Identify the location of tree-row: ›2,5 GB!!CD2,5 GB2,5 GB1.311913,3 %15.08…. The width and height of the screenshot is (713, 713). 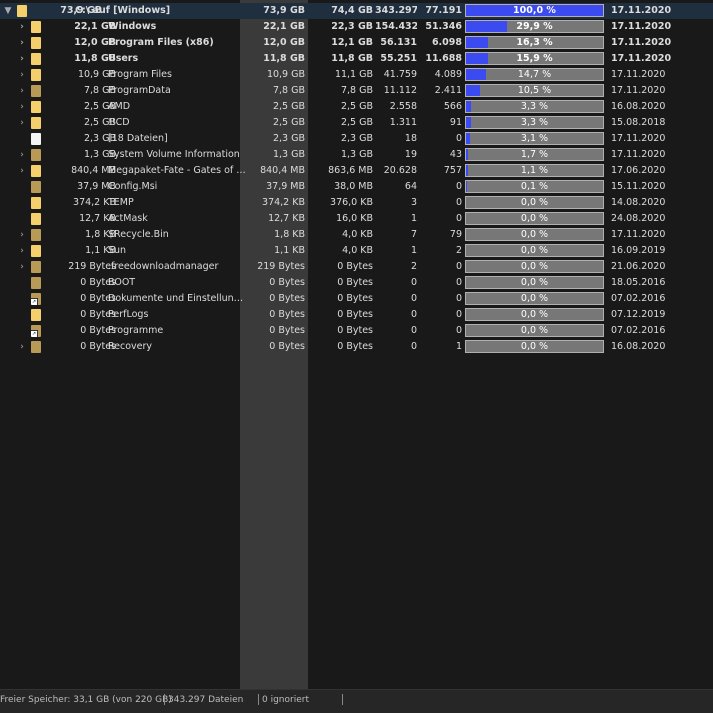
(356, 123).